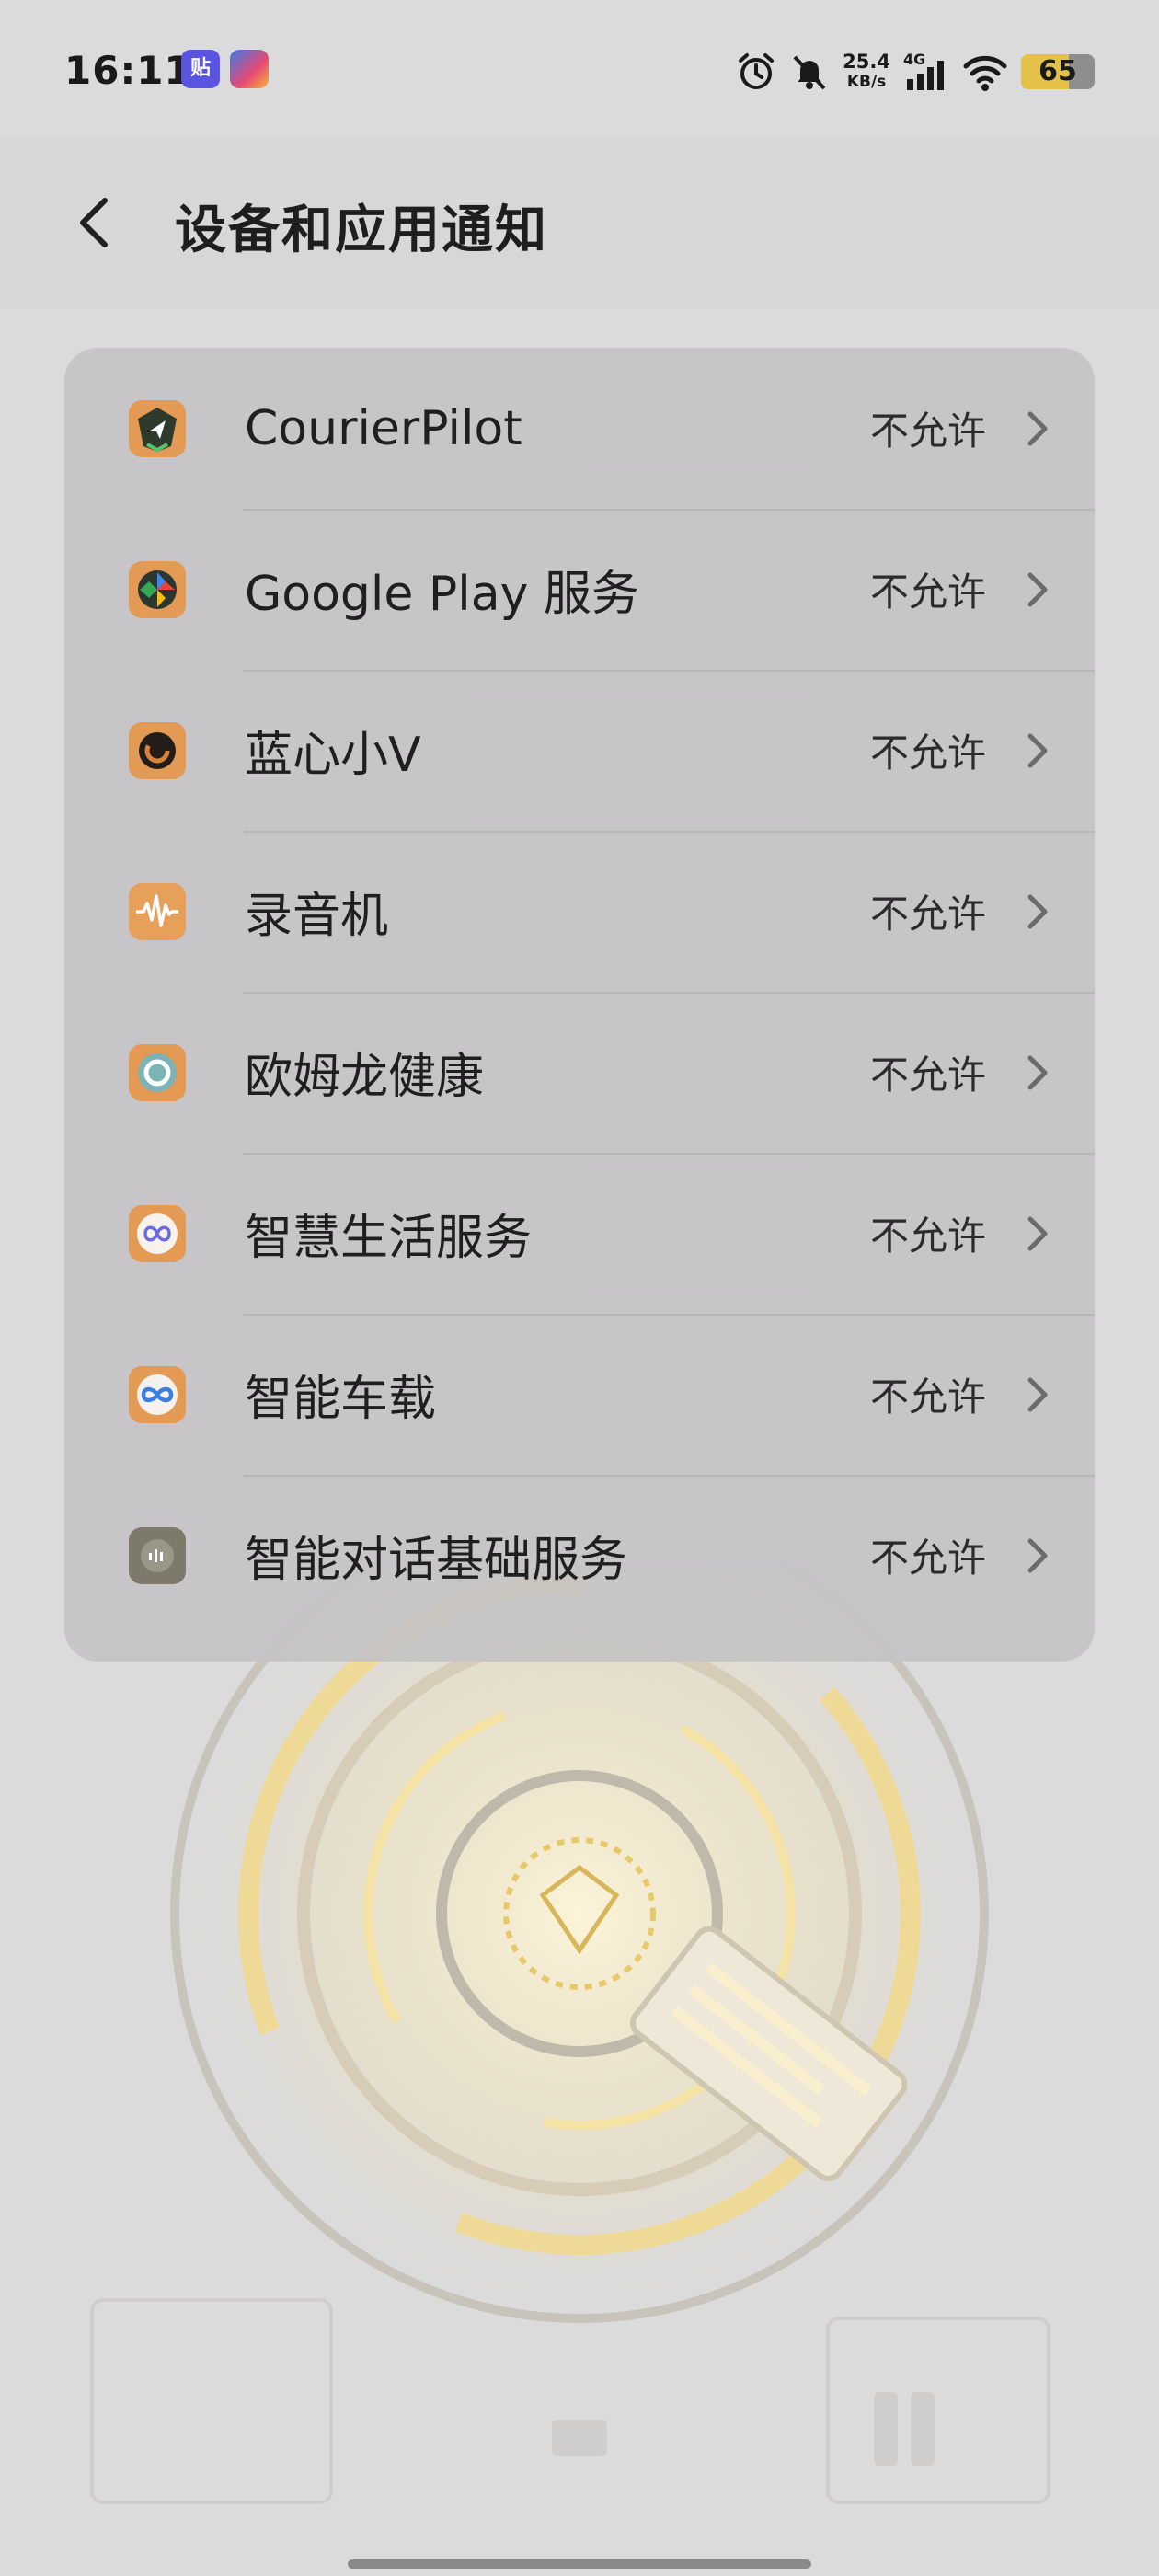 The image size is (1159, 2576). What do you see at coordinates (914, 60) in the screenshot?
I see `network-type: 4G` at bounding box center [914, 60].